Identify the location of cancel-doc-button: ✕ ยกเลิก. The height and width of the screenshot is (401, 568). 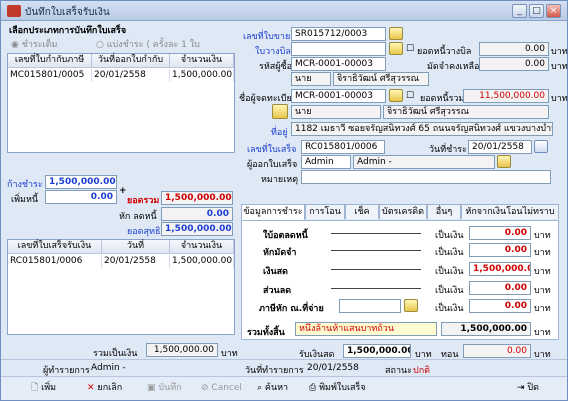
(104, 388).